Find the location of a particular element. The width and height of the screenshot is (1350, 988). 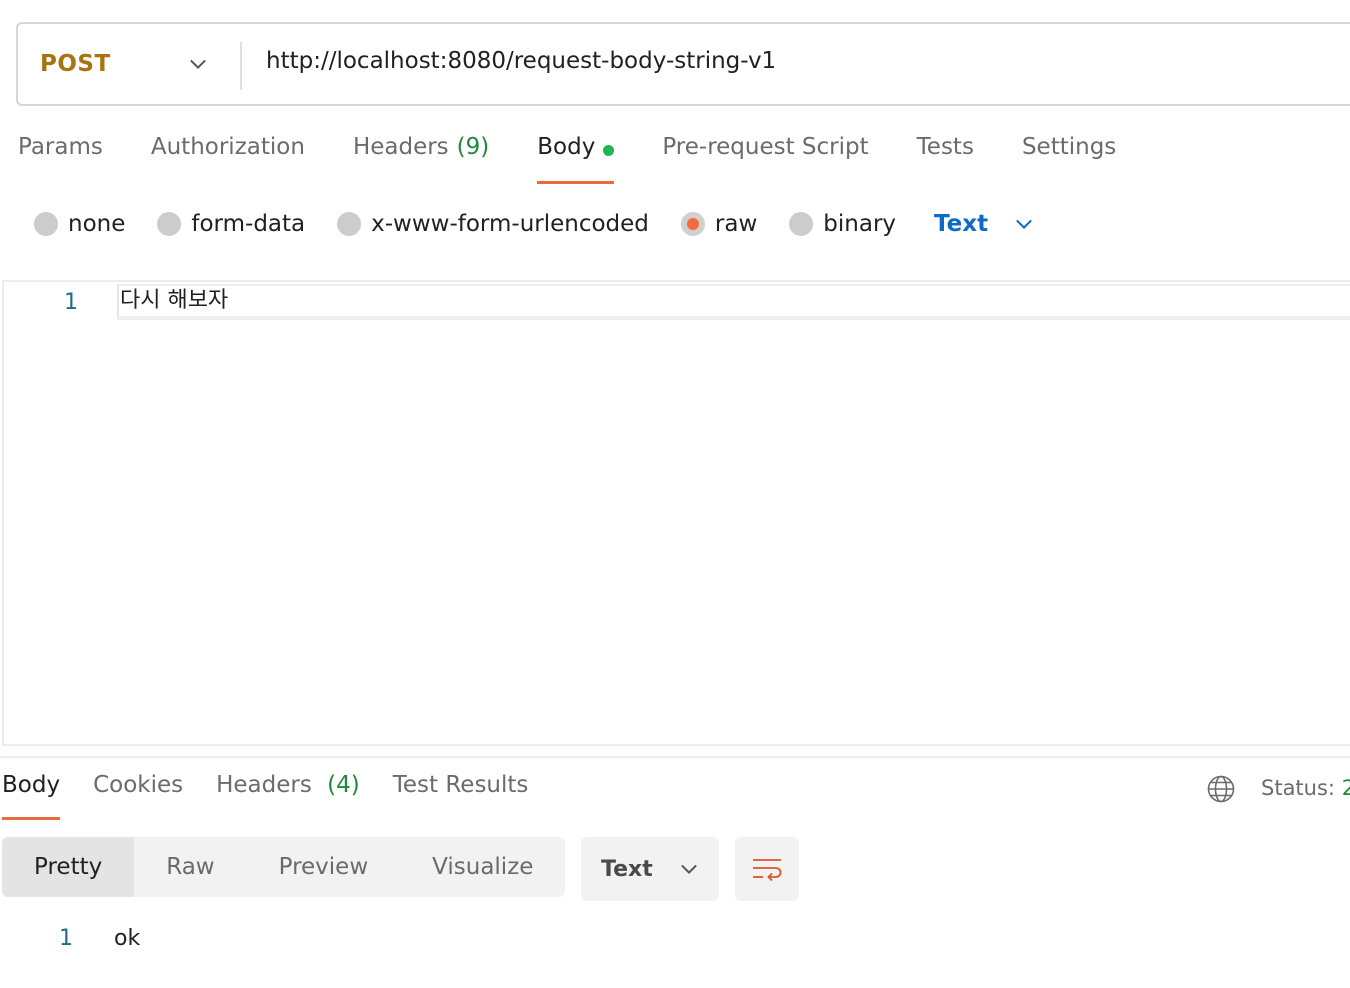

response-tab-cookies: Cookies is located at coordinates (138, 796).